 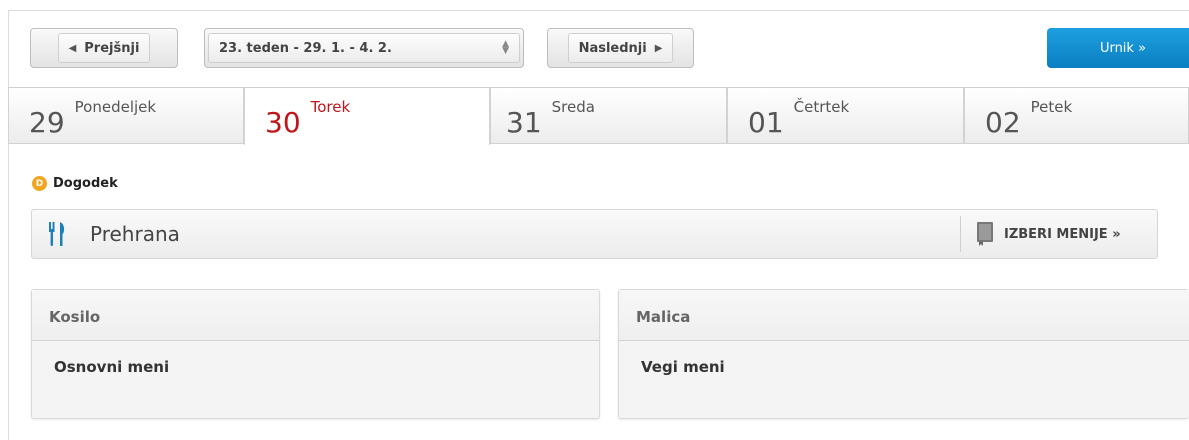 What do you see at coordinates (135, 234) in the screenshot?
I see `meal-section-title: Prehrana` at bounding box center [135, 234].